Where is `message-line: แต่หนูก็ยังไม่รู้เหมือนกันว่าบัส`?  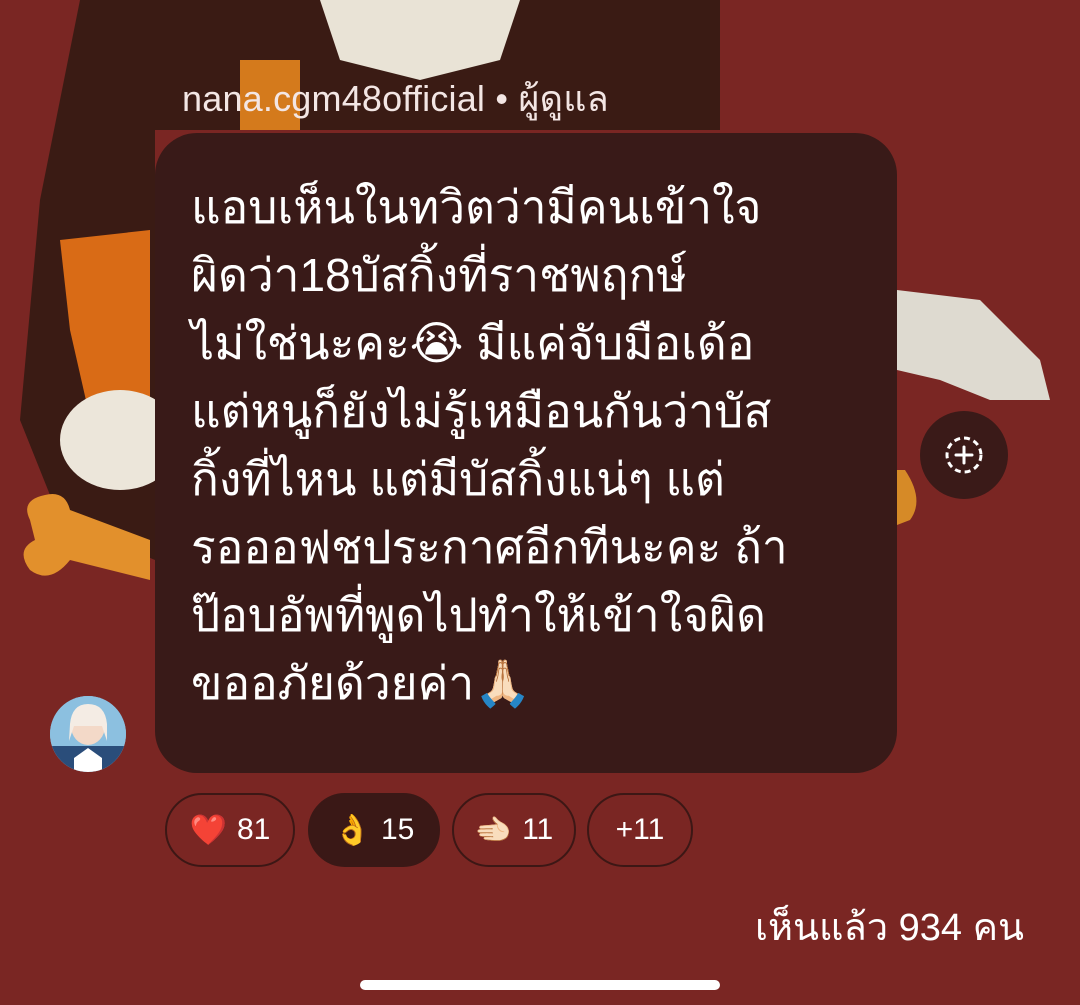 message-line: แต่หนูก็ยังไม่รู้เหมือนกันว่าบัส is located at coordinates (481, 411).